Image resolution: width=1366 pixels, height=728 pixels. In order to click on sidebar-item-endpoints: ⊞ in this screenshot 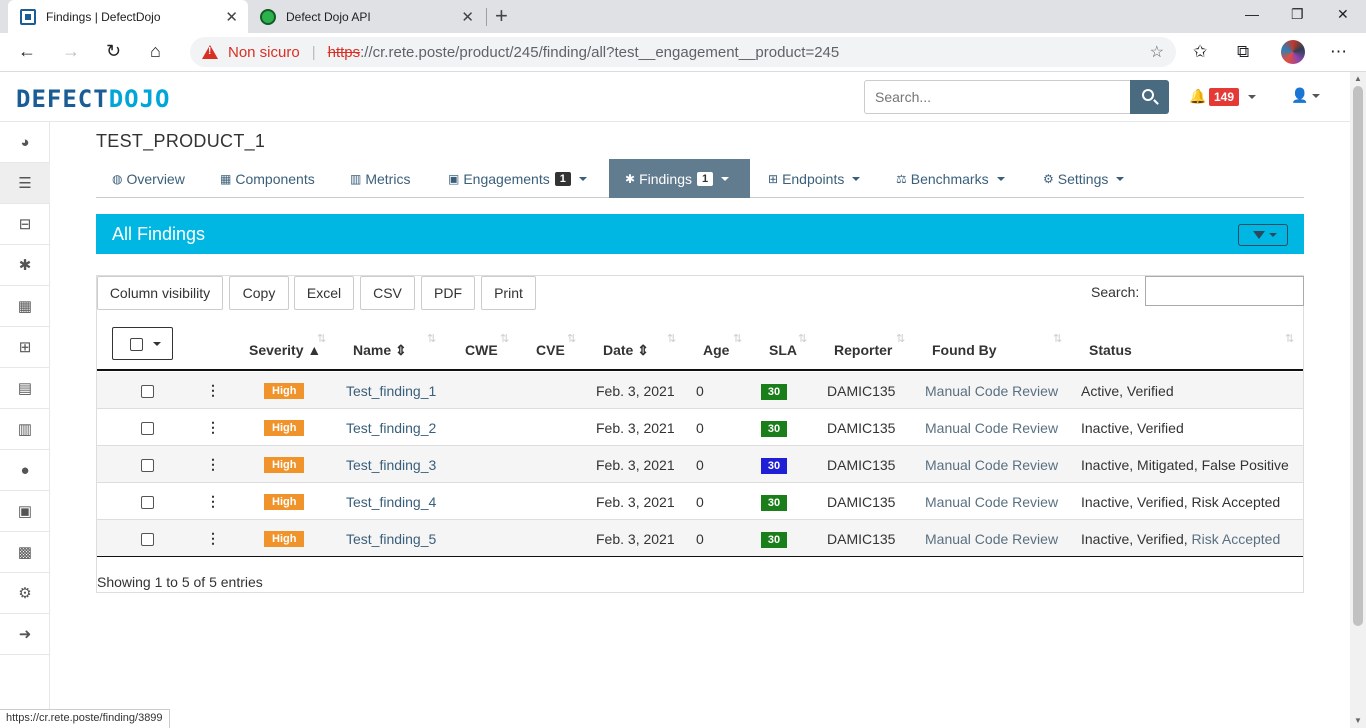, I will do `click(25, 347)`.